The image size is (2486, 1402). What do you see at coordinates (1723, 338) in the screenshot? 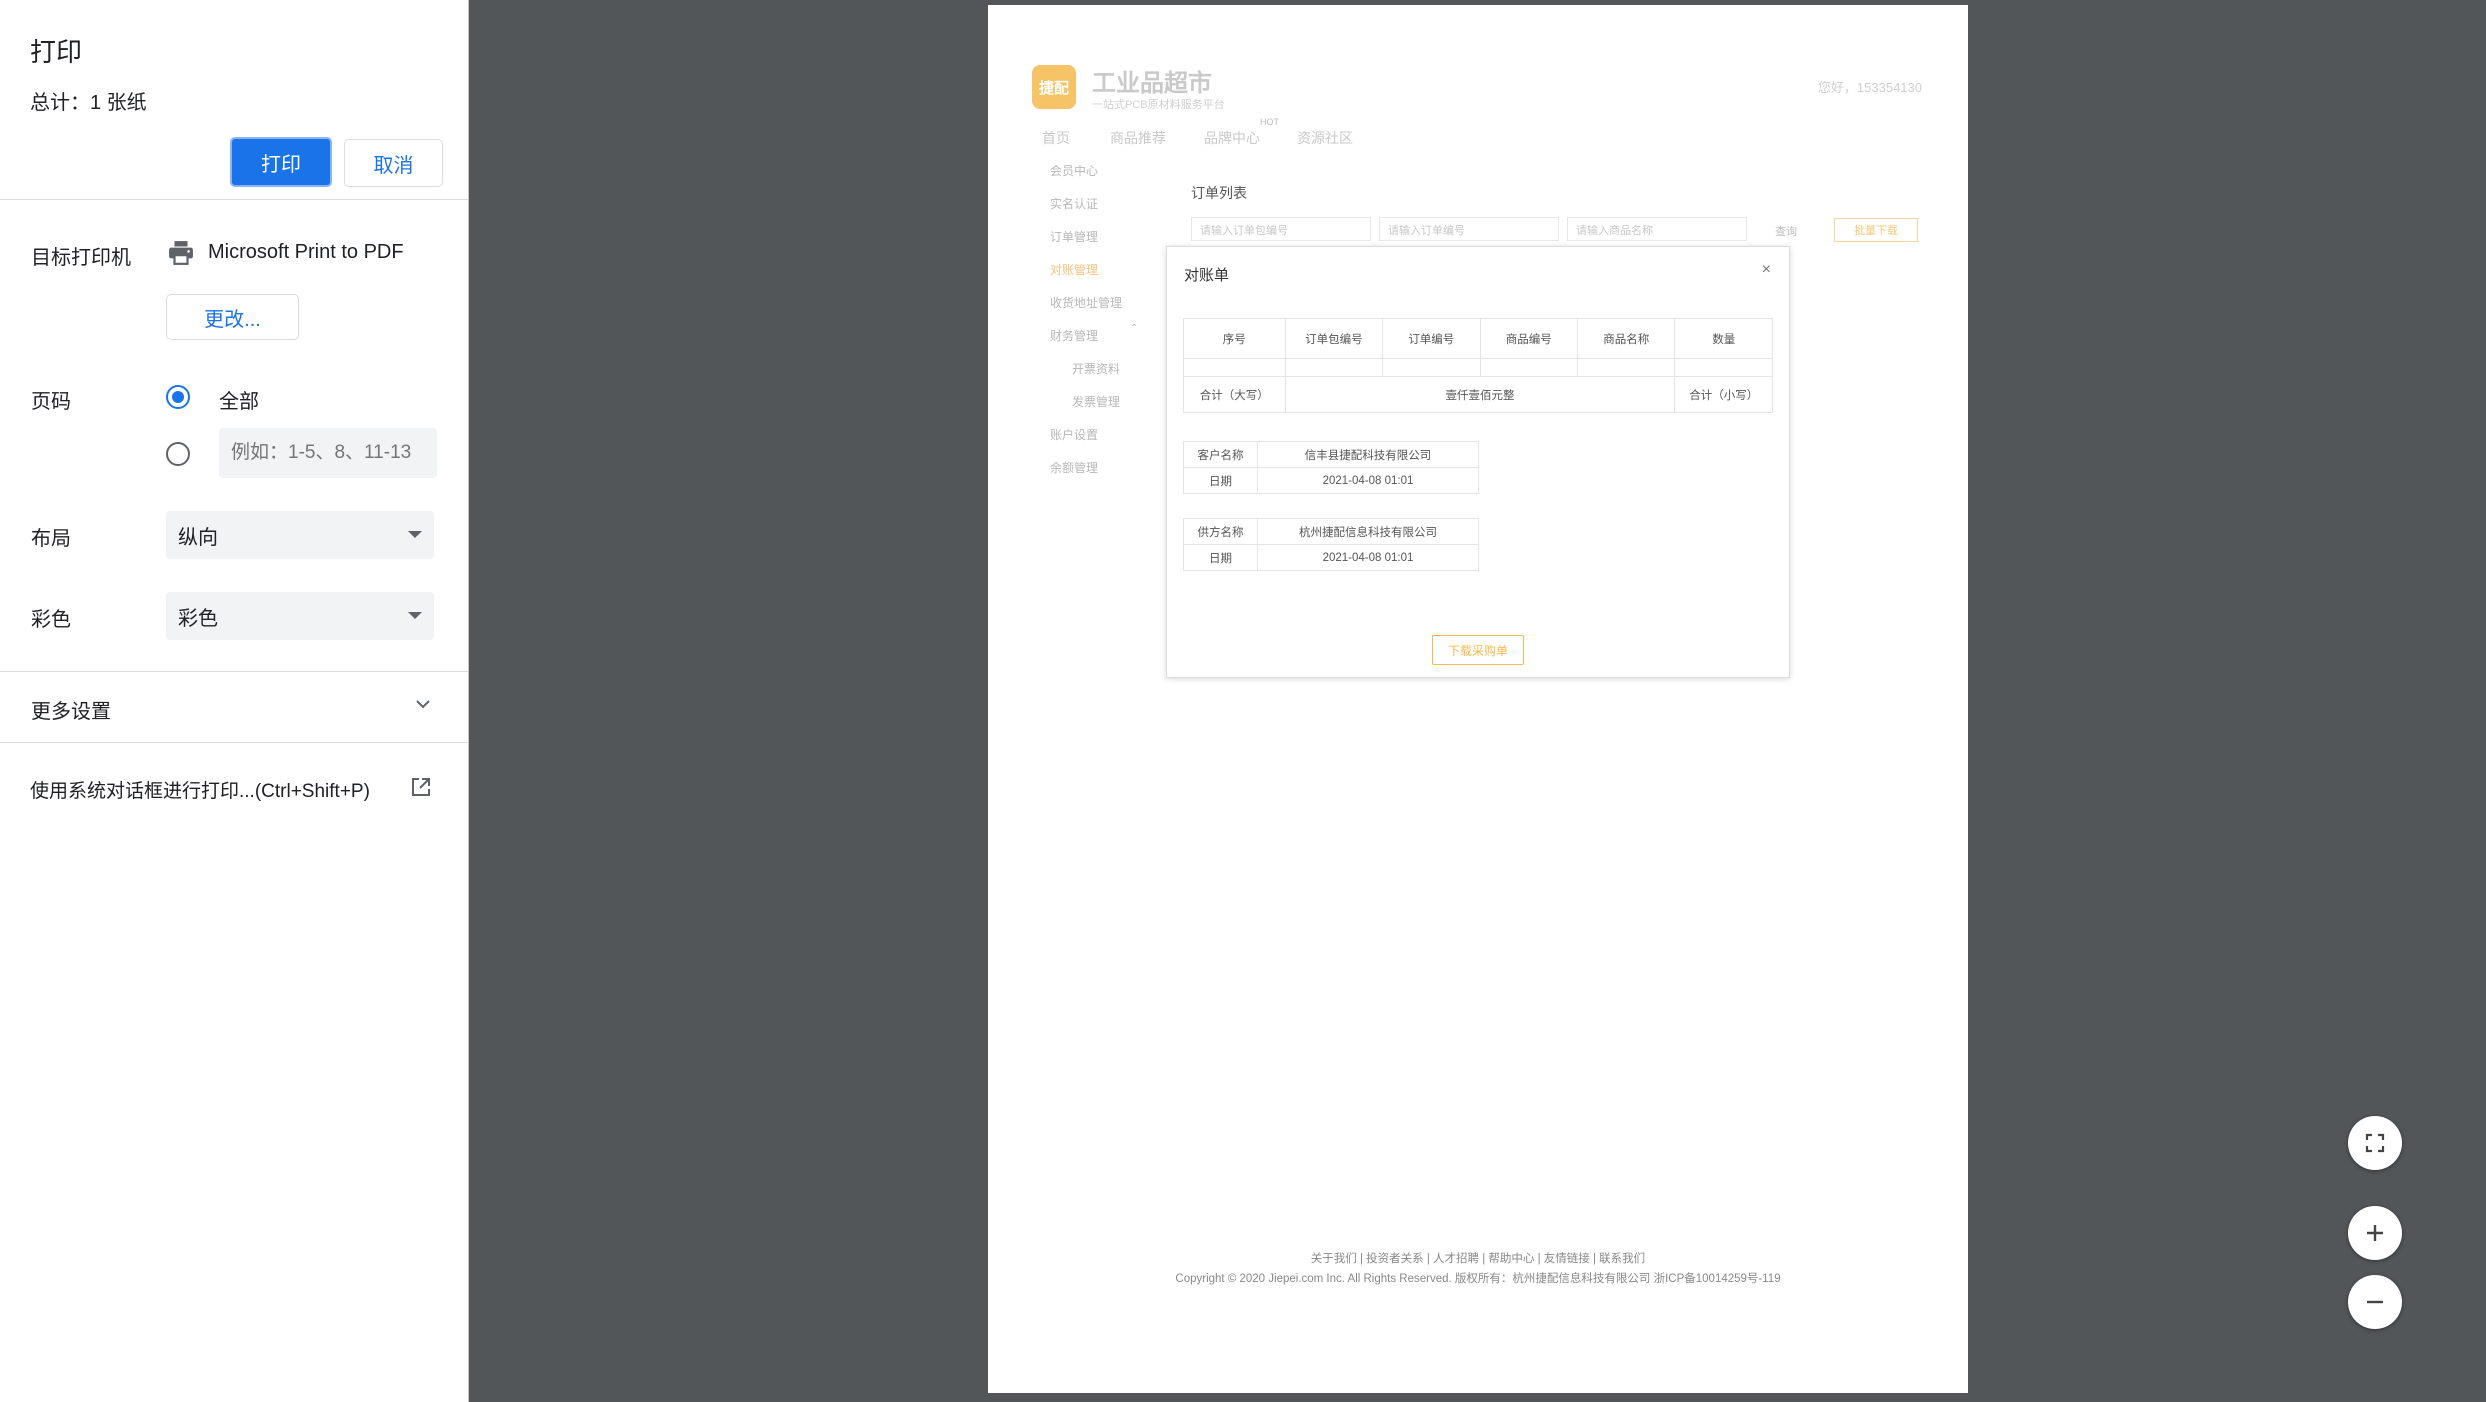
I see `column-header: 数量` at bounding box center [1723, 338].